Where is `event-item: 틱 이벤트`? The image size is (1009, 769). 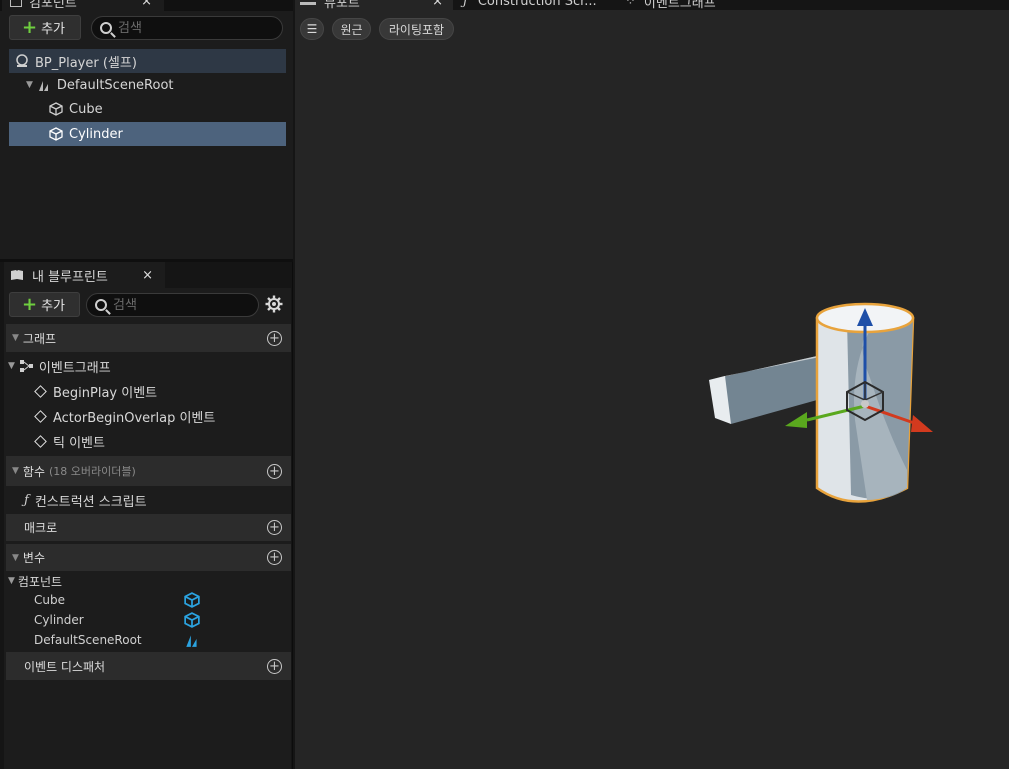
event-item: 틱 이벤트 is located at coordinates (69, 441).